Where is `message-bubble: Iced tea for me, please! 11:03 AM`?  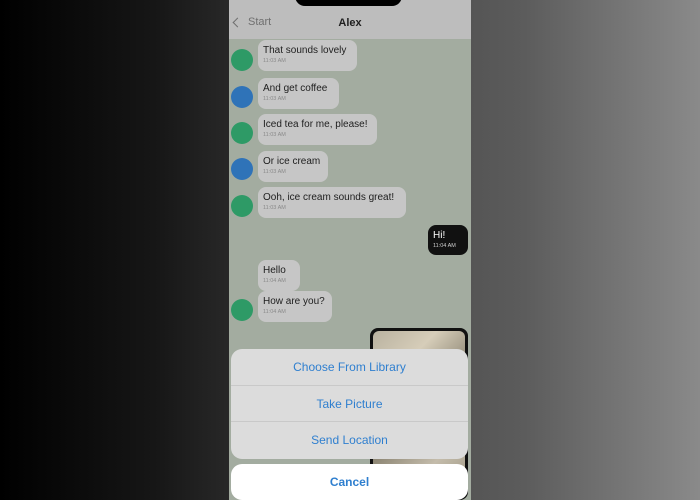
message-bubble: Iced tea for me, please! 11:03 AM is located at coordinates (317, 129).